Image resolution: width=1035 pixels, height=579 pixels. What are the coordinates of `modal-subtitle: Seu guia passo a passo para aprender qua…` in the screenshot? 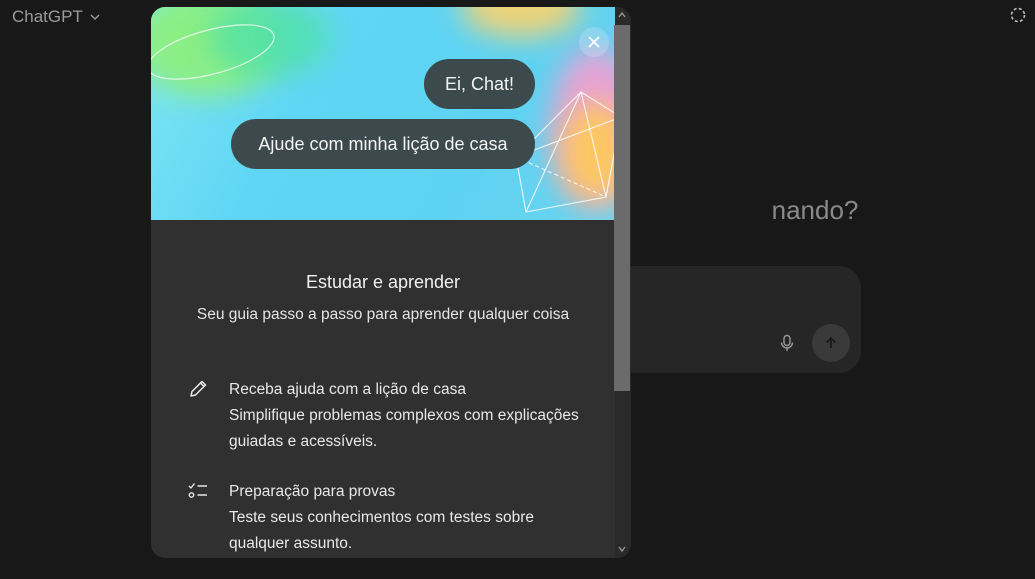 It's located at (383, 314).